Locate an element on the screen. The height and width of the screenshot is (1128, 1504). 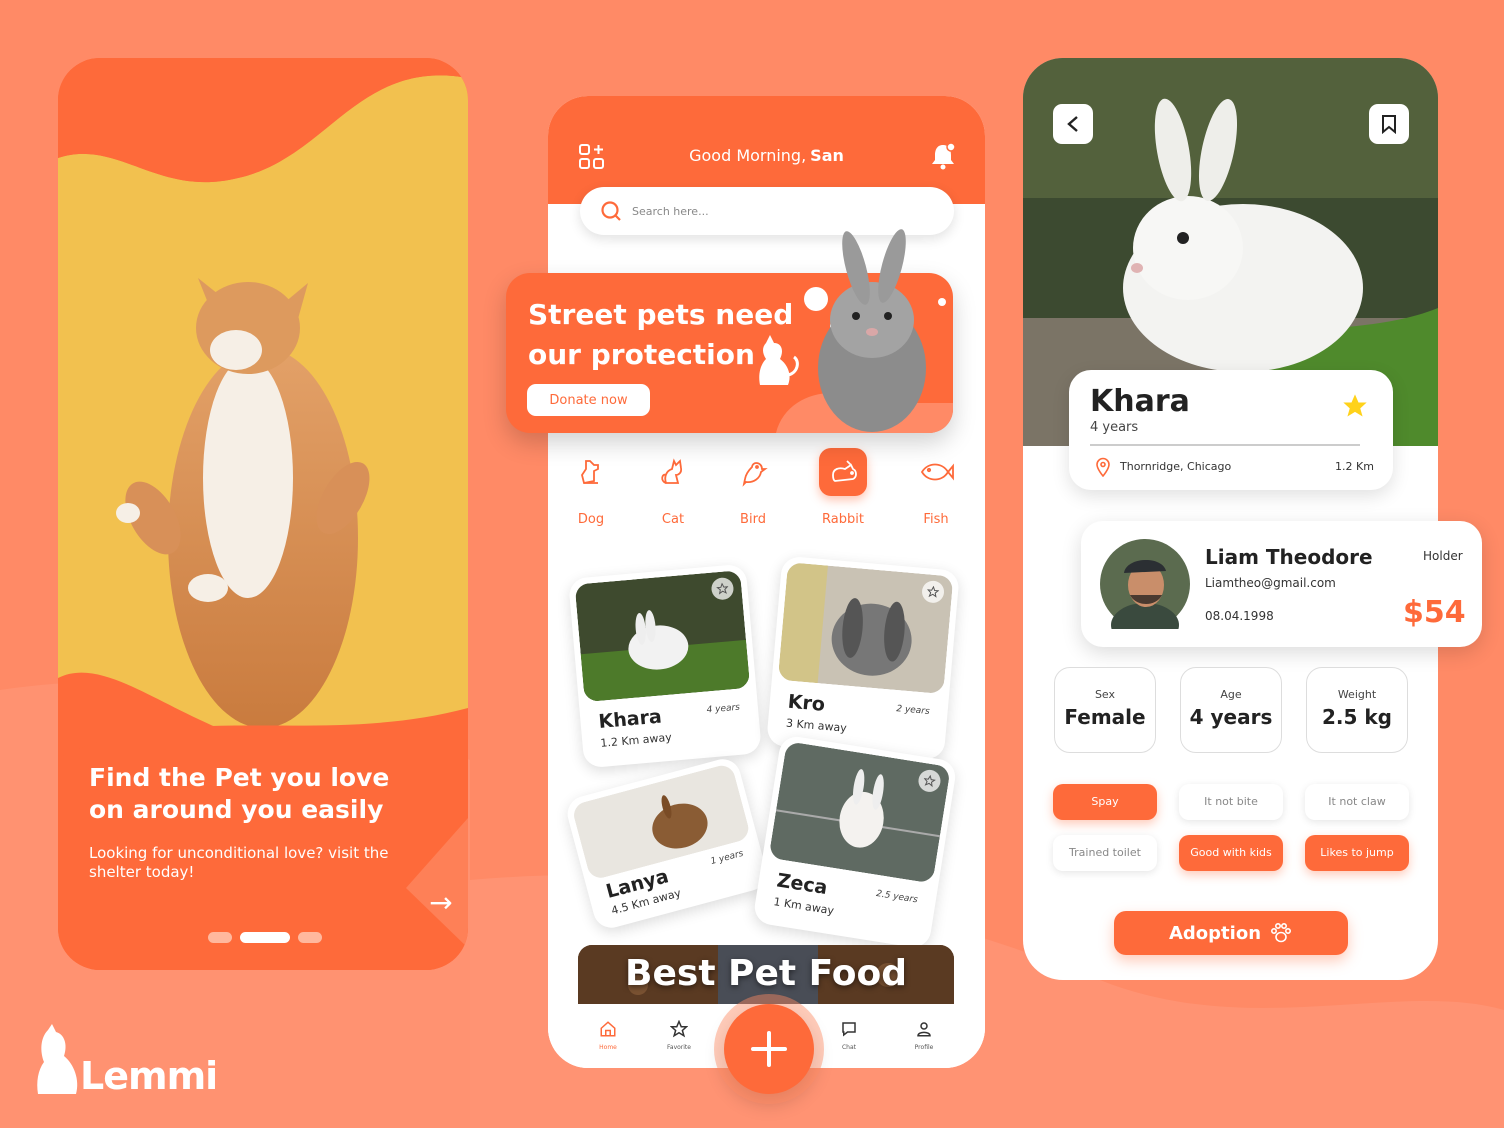
stat-label: Weight is located at coordinates (1357, 694).